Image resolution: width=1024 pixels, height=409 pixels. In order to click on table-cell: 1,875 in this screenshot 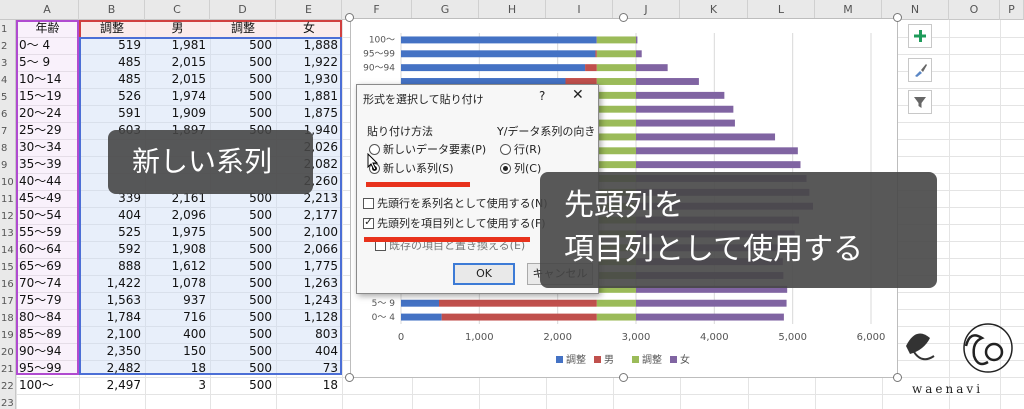, I will do `click(309, 113)`.